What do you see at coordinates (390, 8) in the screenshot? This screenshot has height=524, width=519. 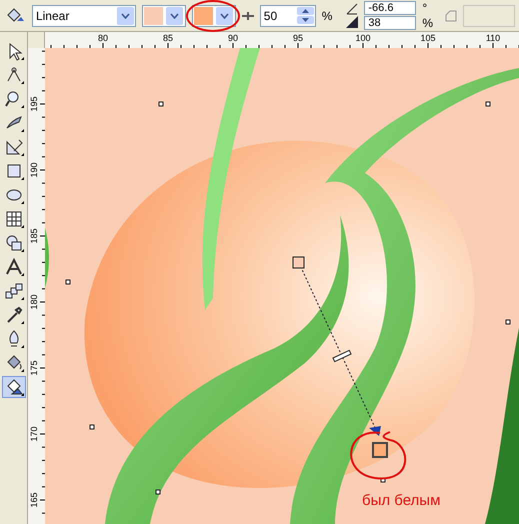 I see `angle-field: -66.6` at bounding box center [390, 8].